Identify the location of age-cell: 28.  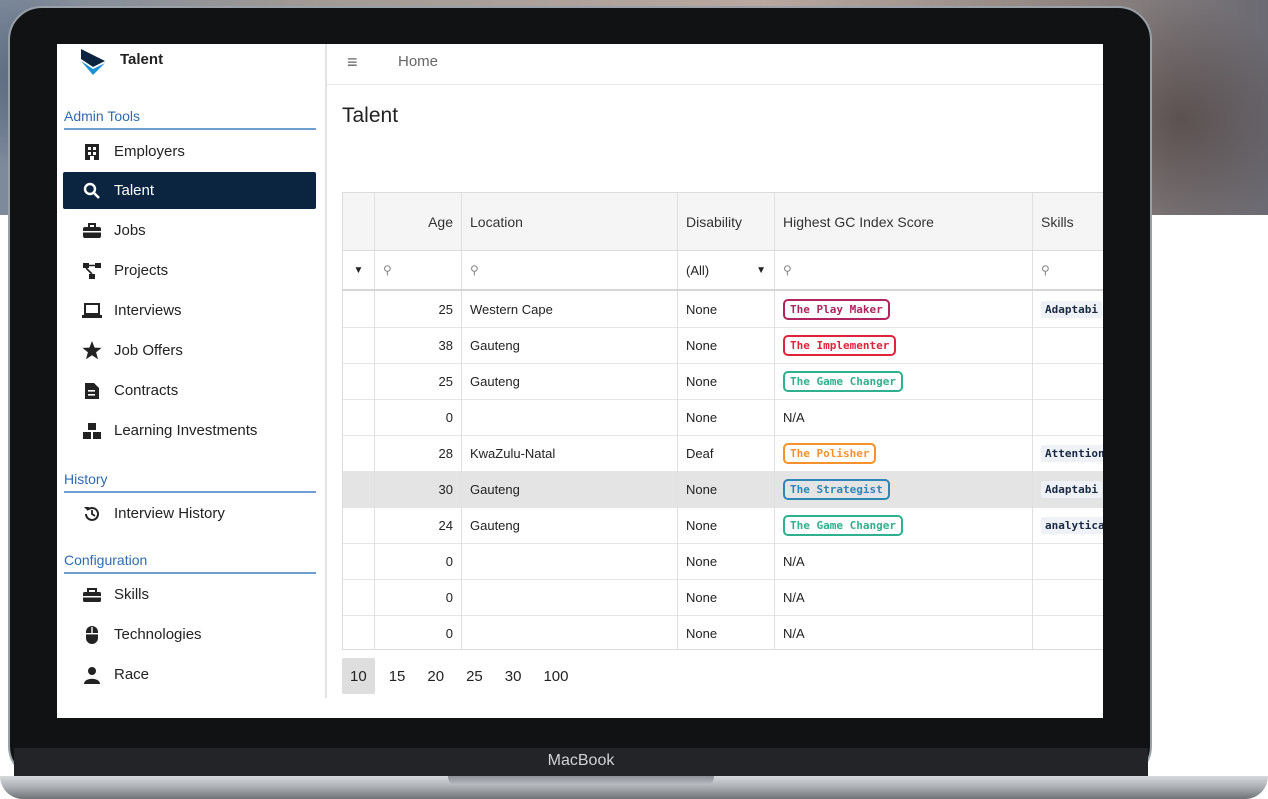
(418, 453).